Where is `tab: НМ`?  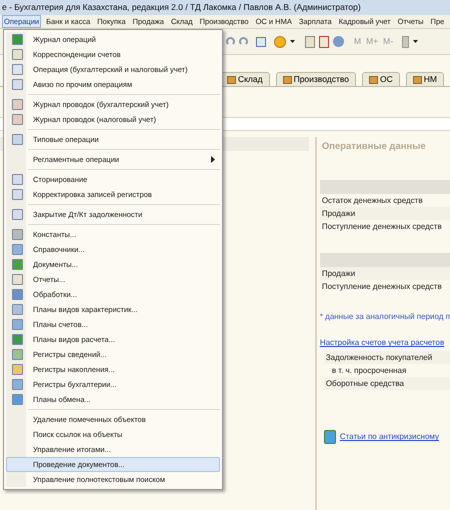 tab: НМ is located at coordinates (425, 79).